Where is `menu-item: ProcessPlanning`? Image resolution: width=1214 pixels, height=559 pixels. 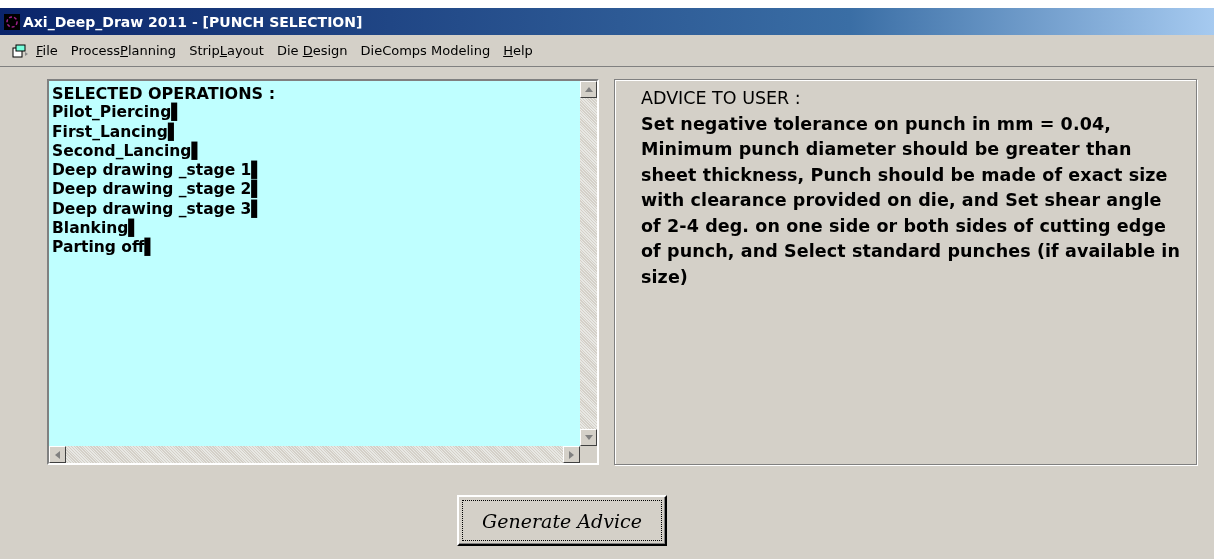
menu-item: ProcessPlanning is located at coordinates (123, 50).